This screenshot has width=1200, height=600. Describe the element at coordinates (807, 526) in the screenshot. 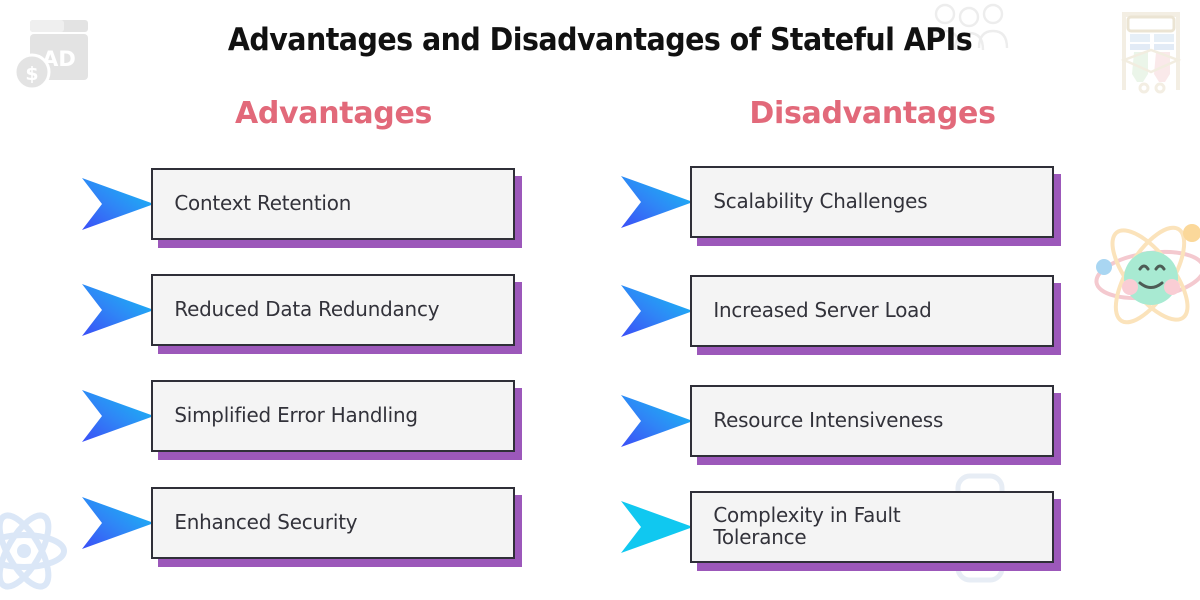

I see `item-label: Complexity in Fault Tolerance` at that location.